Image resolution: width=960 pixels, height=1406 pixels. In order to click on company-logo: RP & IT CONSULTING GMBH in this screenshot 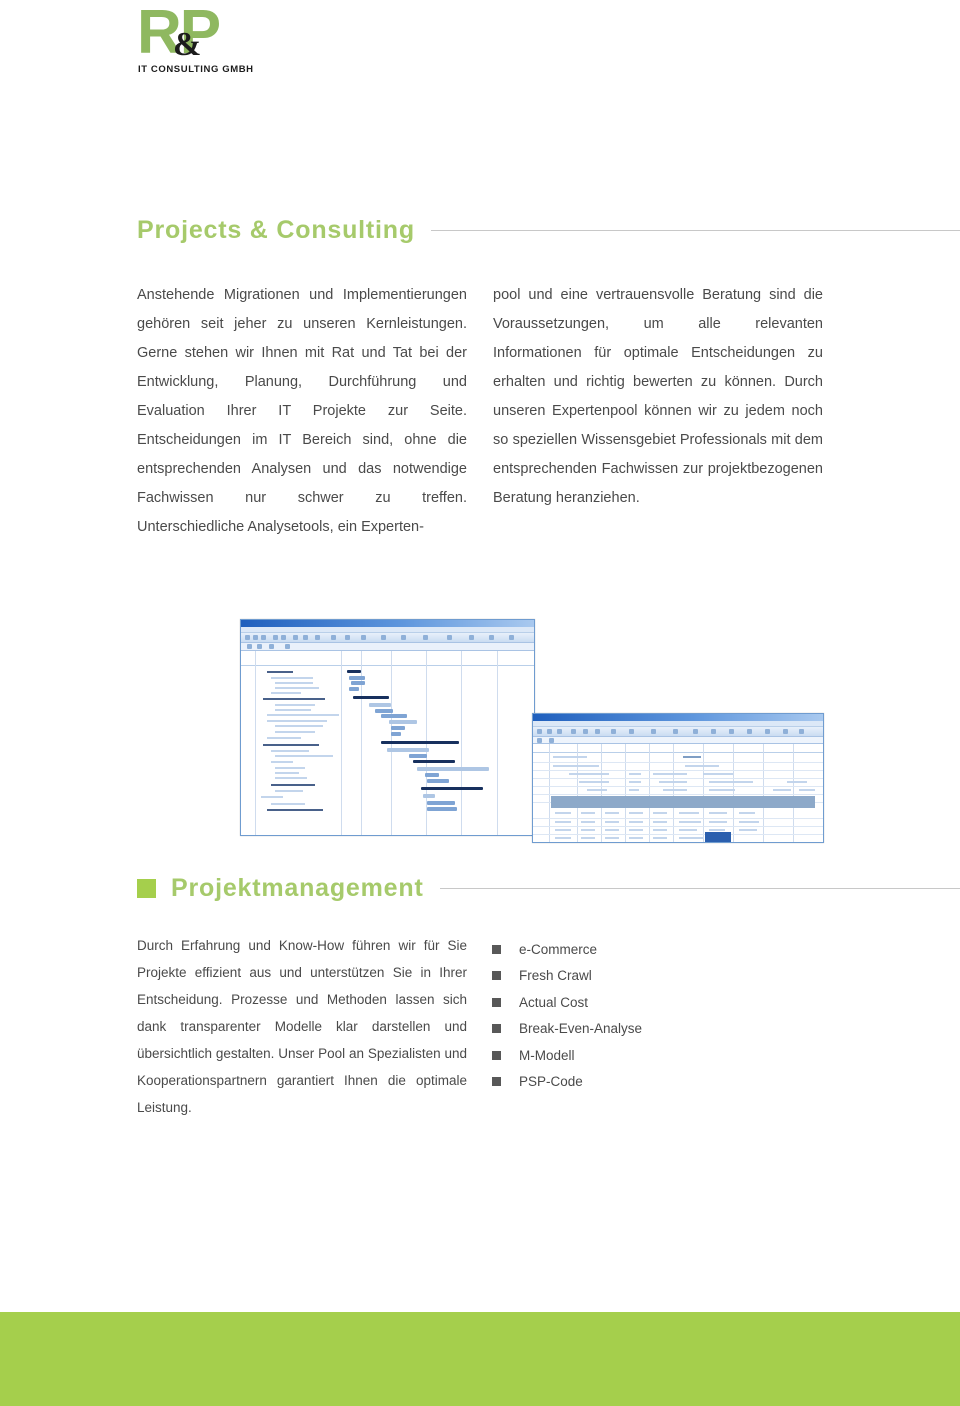, I will do `click(247, 44)`.